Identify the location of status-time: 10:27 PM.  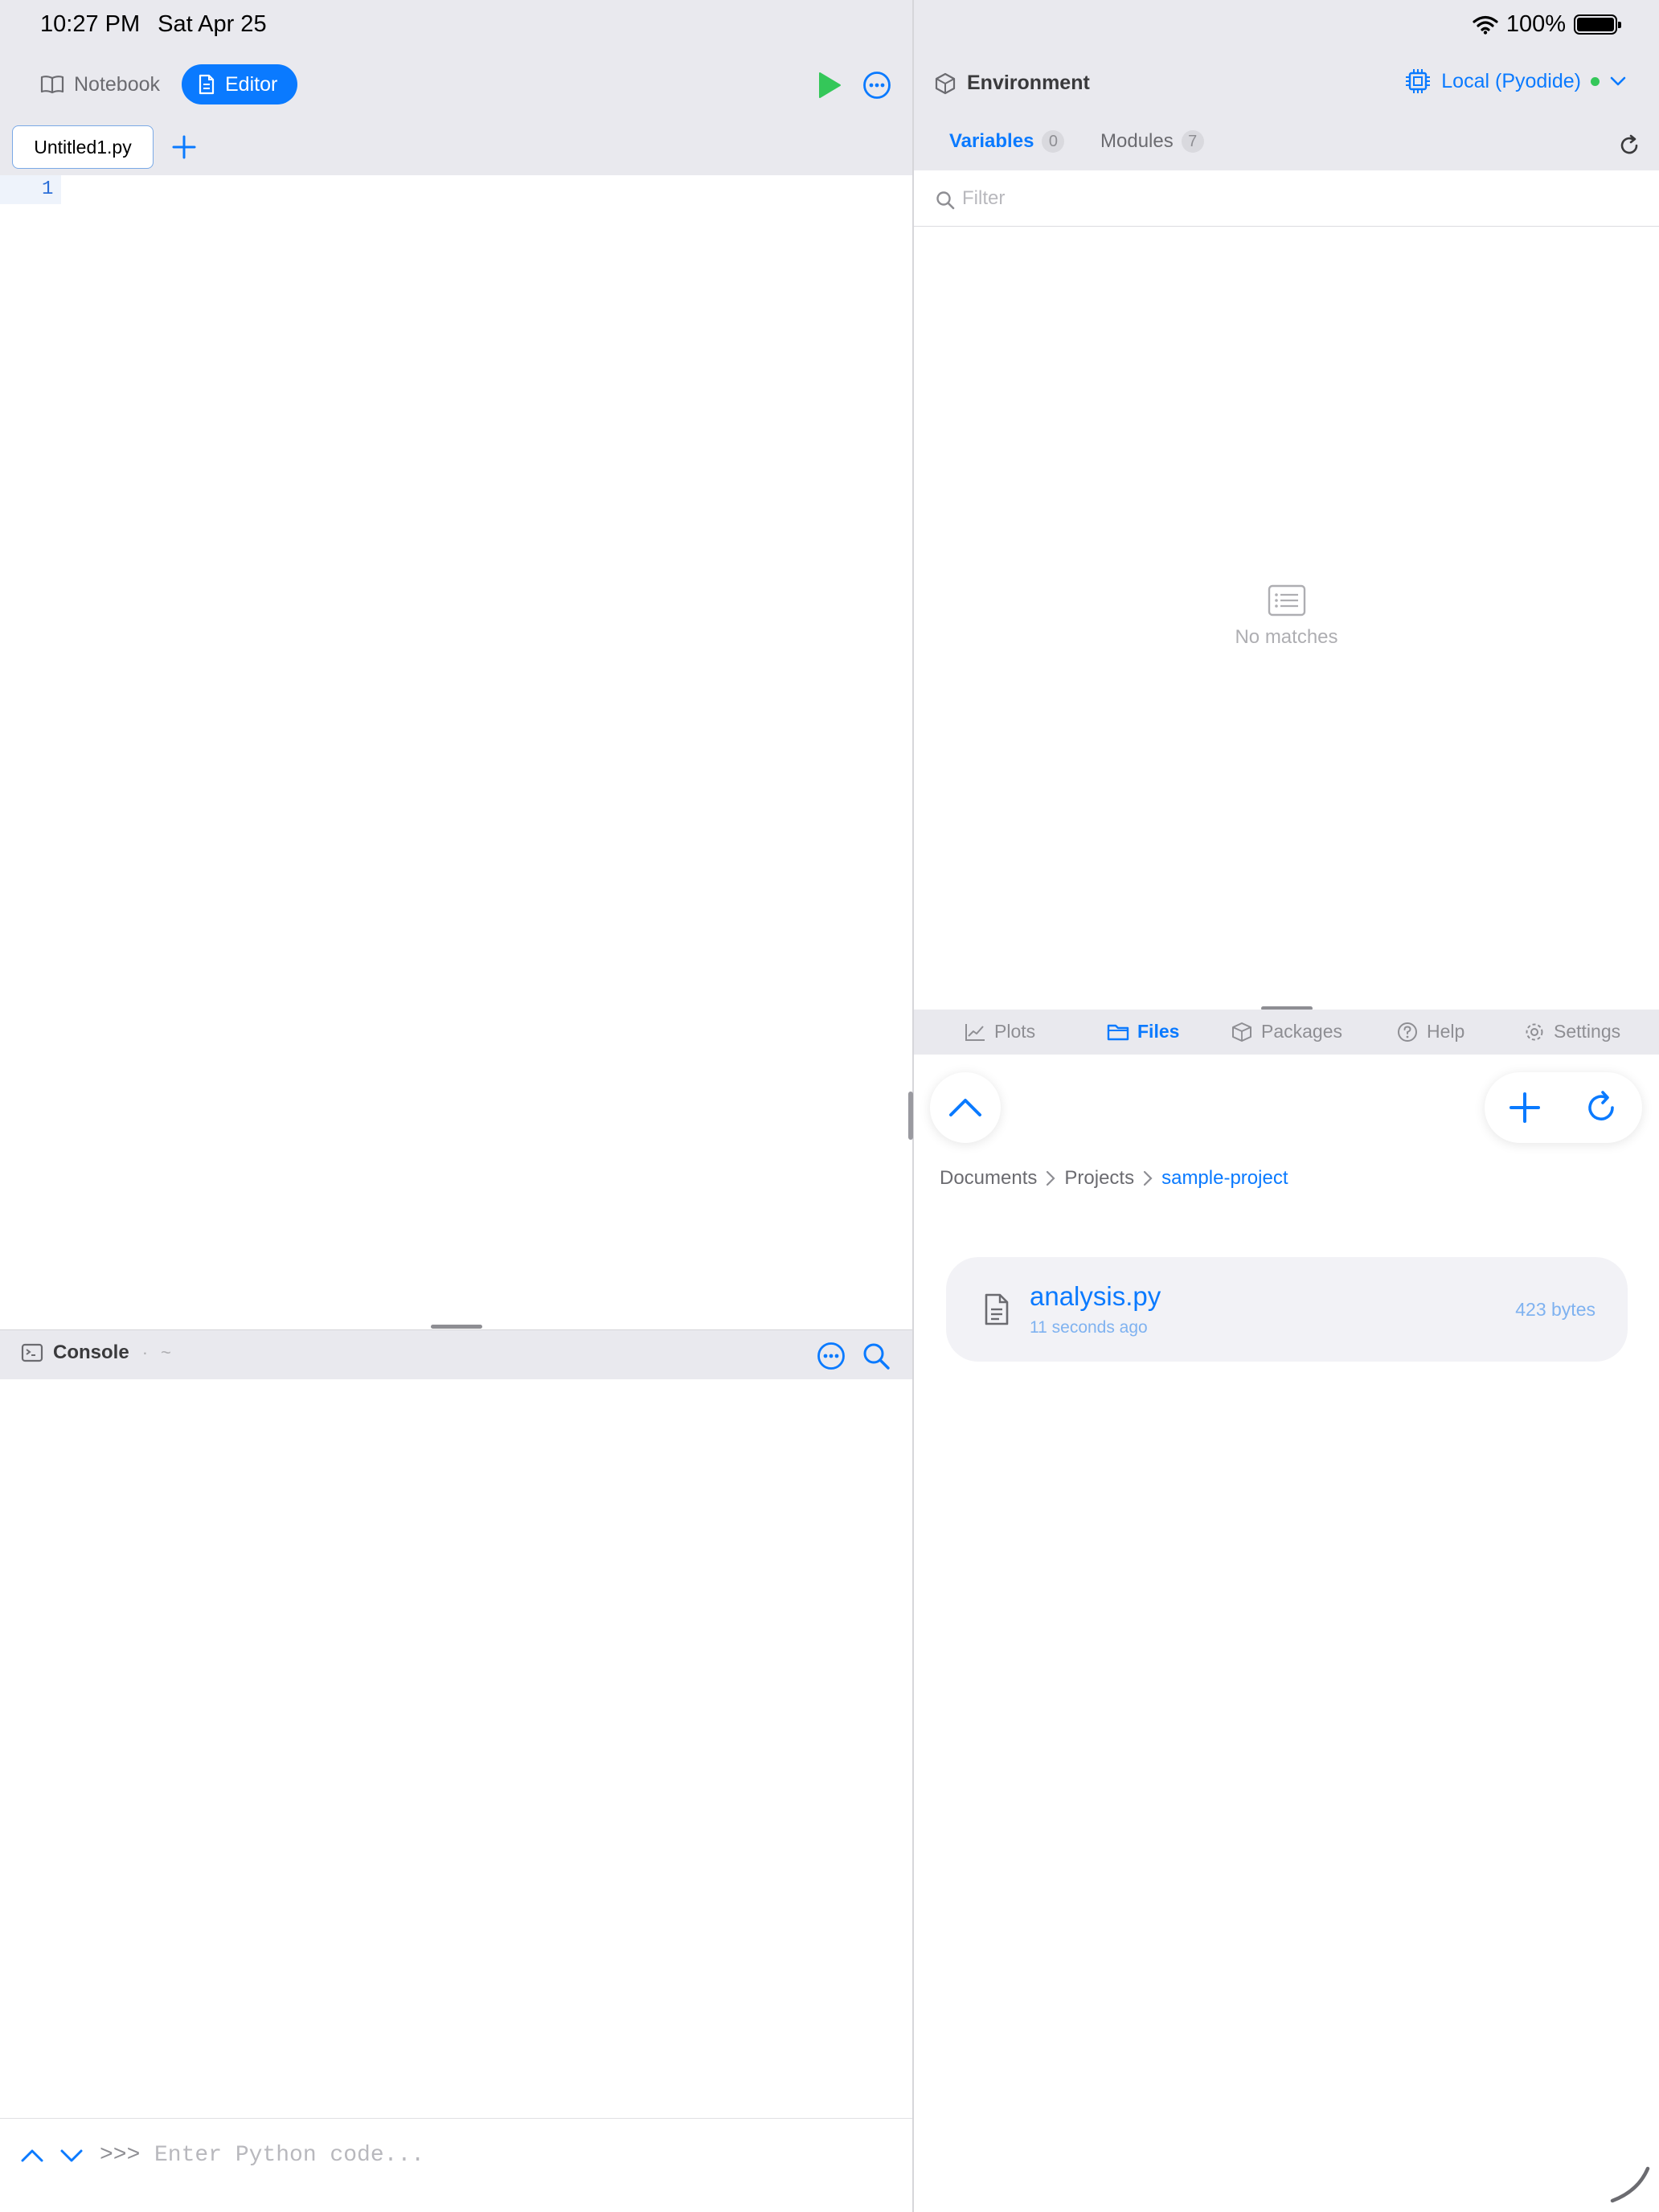
(90, 24).